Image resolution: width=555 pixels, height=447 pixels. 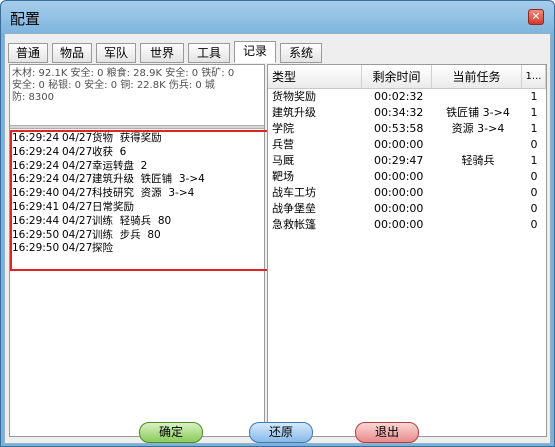 I want to click on close-icon: ✕, so click(x=536, y=16).